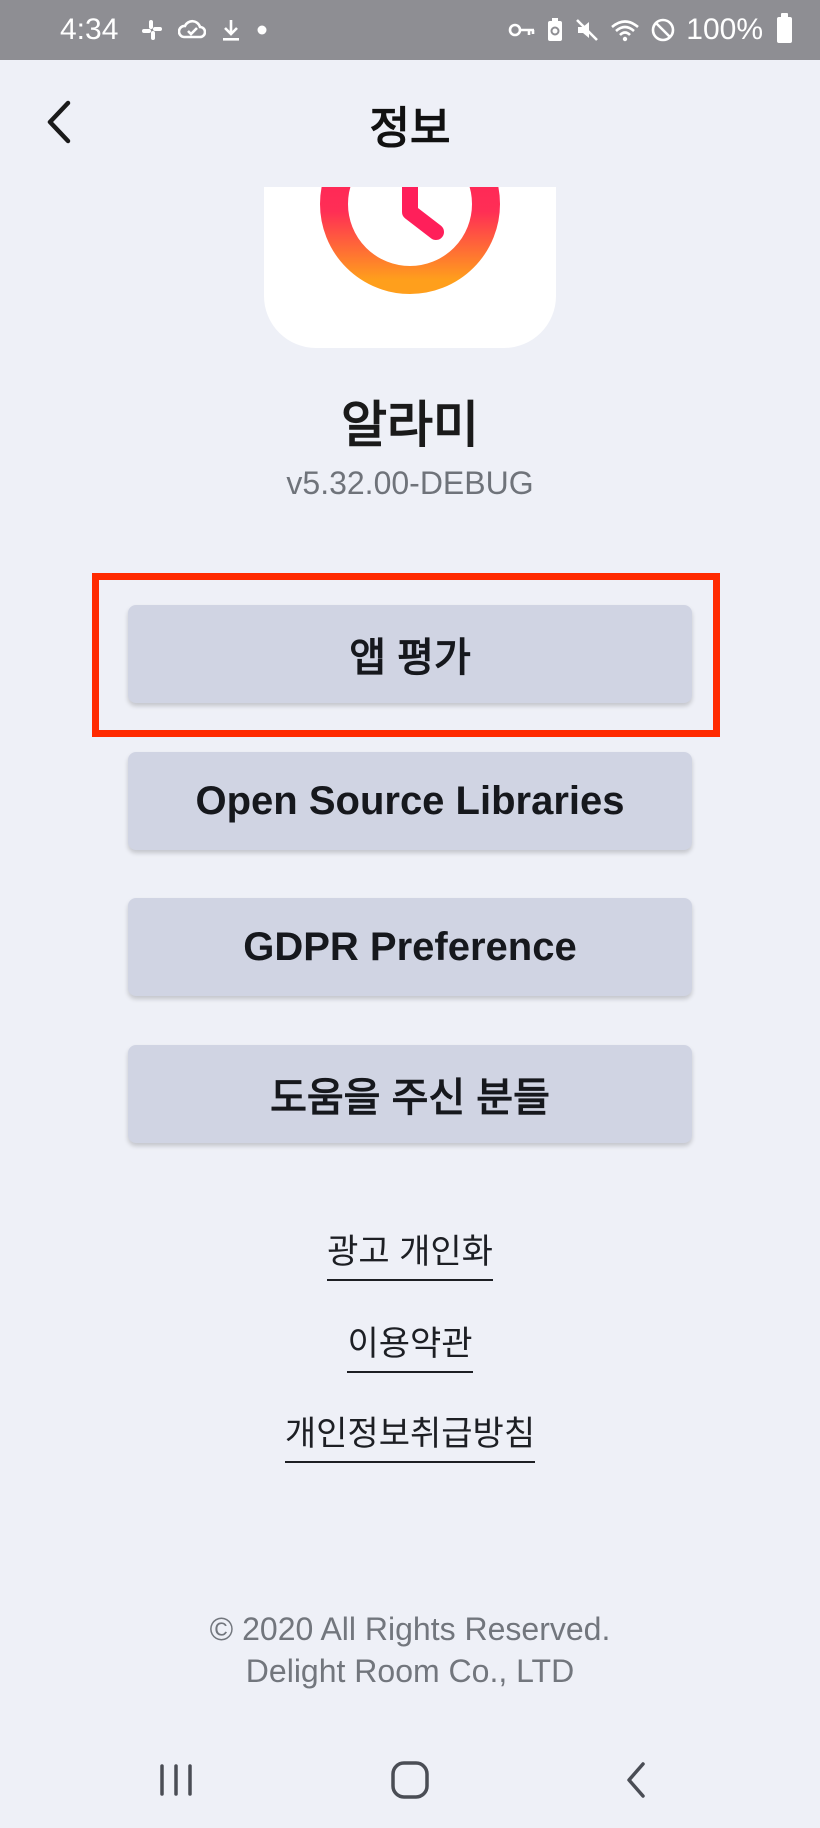 This screenshot has height=1828, width=820. I want to click on ad-personalization-link: 광고 개인화, so click(410, 1252).